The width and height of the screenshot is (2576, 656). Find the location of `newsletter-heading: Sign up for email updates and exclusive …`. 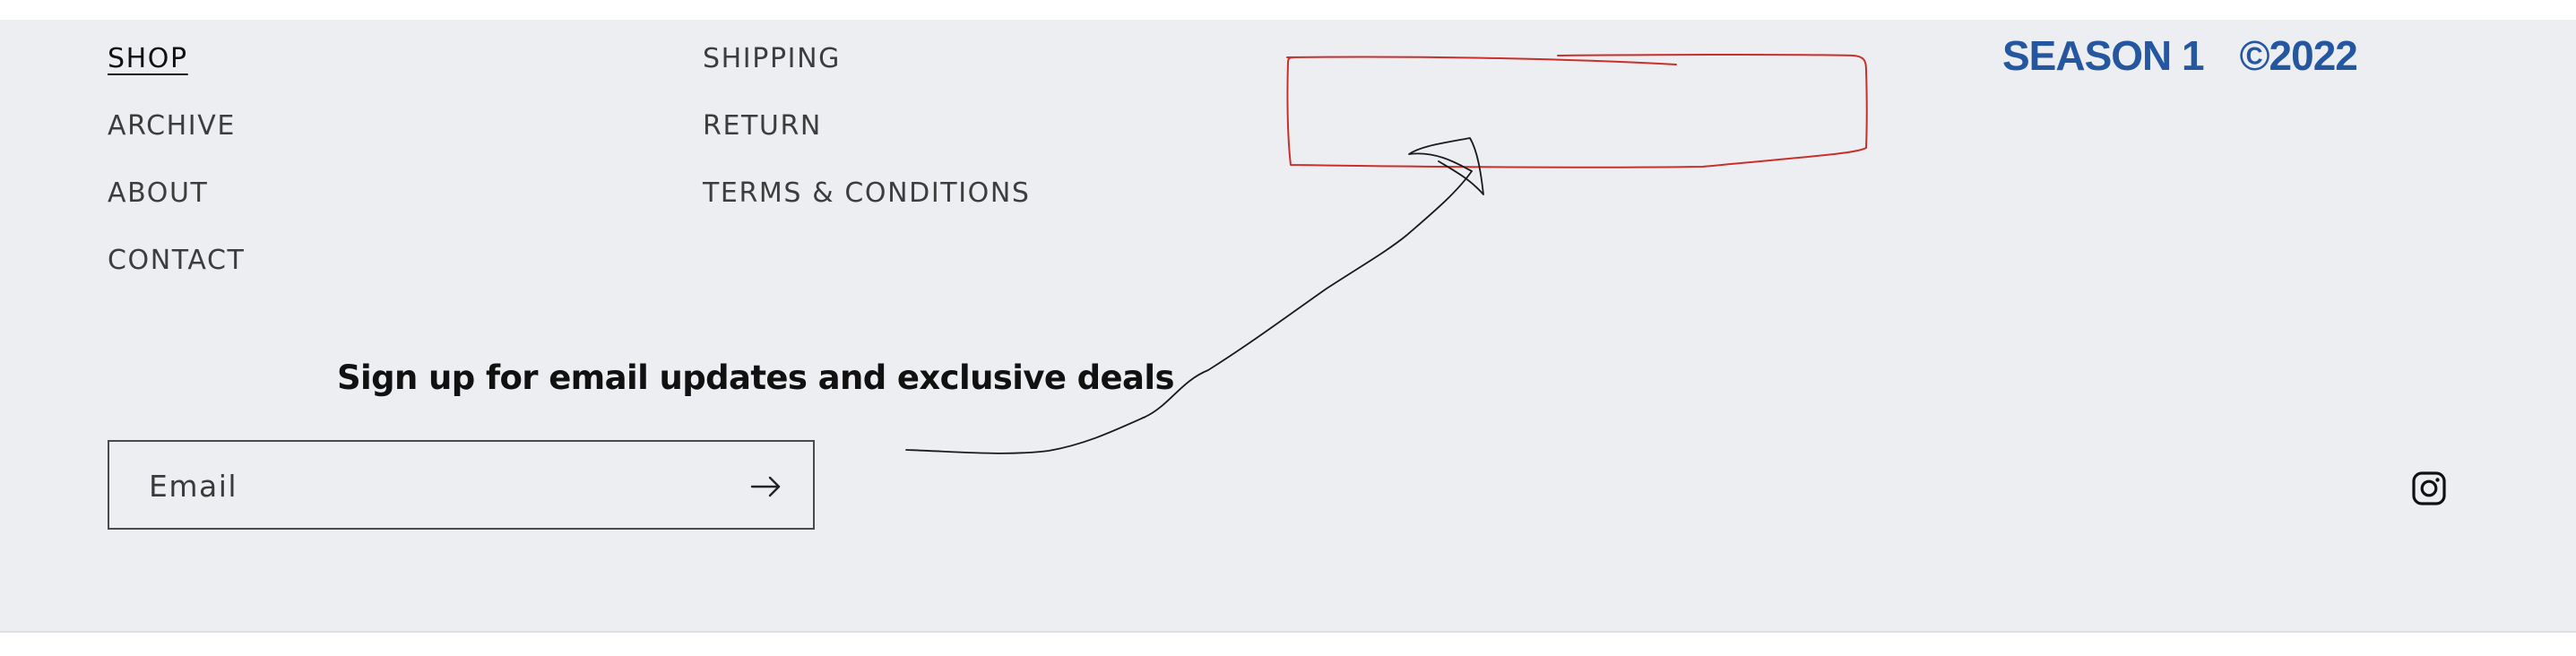

newsletter-heading: Sign up for email updates and exclusive … is located at coordinates (755, 377).